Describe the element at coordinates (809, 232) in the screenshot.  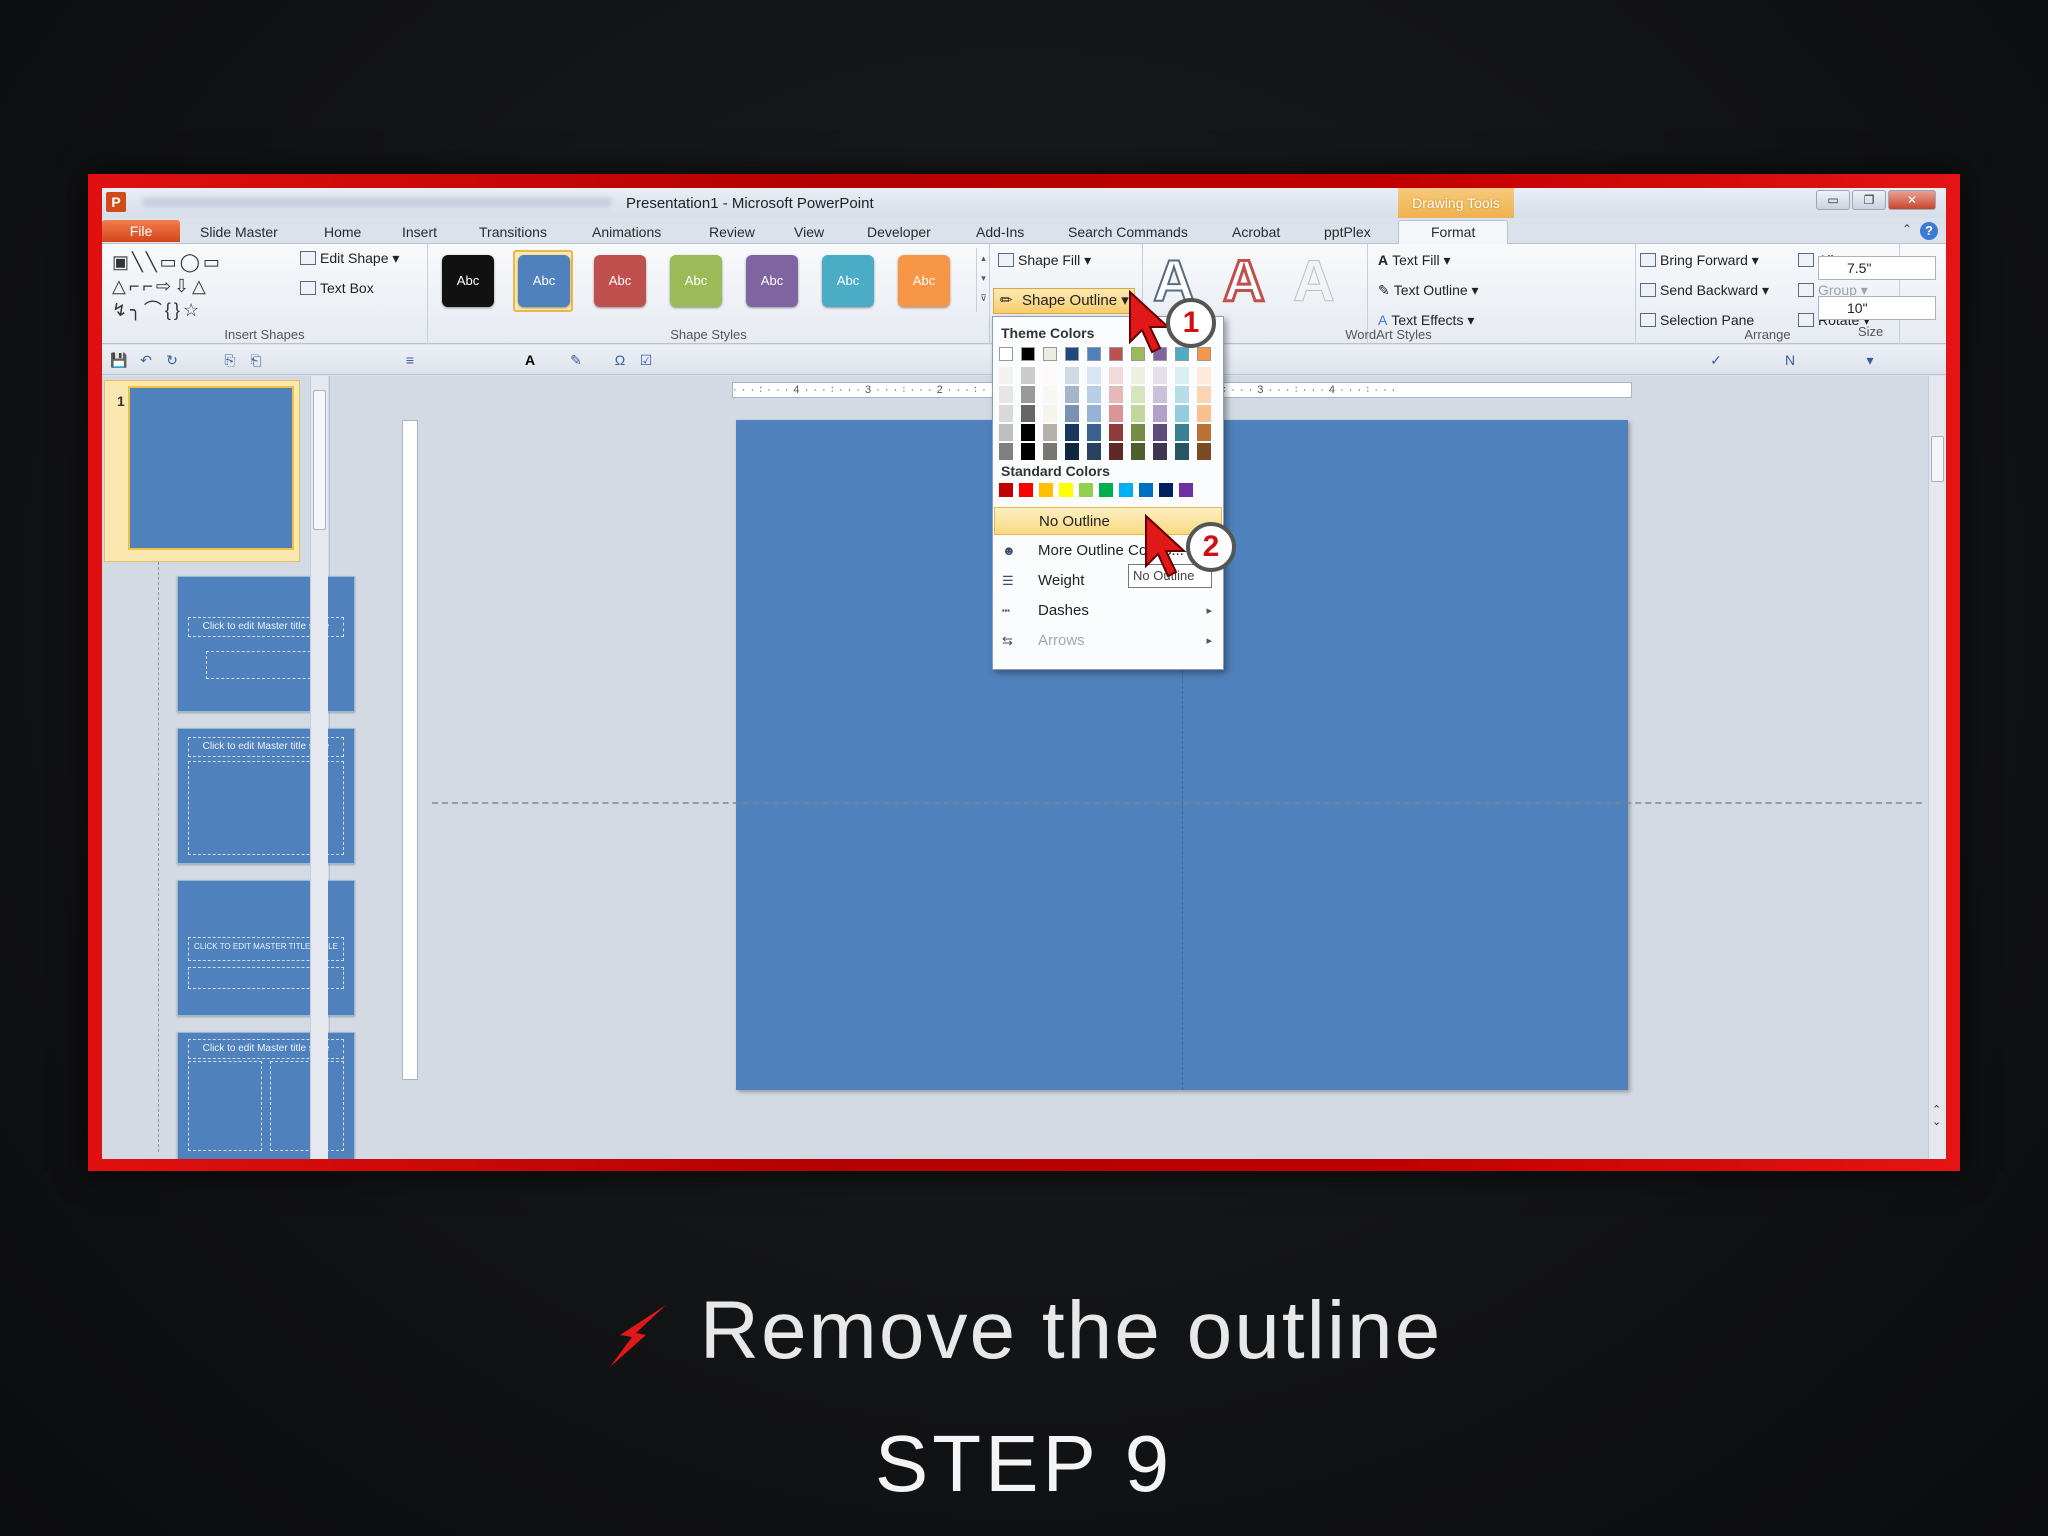
I see `tab-view: View` at that location.